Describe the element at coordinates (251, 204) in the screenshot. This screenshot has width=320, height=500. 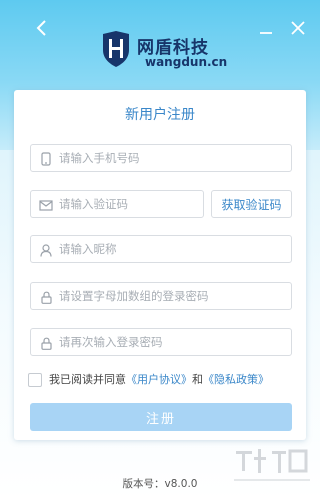
I see `get-code-button: 获取验证码` at that location.